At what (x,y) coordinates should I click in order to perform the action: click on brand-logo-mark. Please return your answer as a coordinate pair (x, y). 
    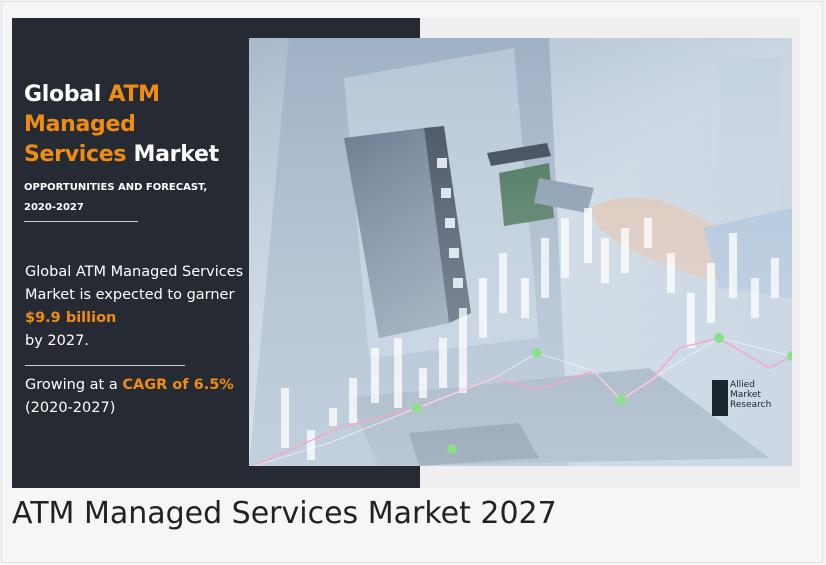
    Looking at the image, I should click on (720, 398).